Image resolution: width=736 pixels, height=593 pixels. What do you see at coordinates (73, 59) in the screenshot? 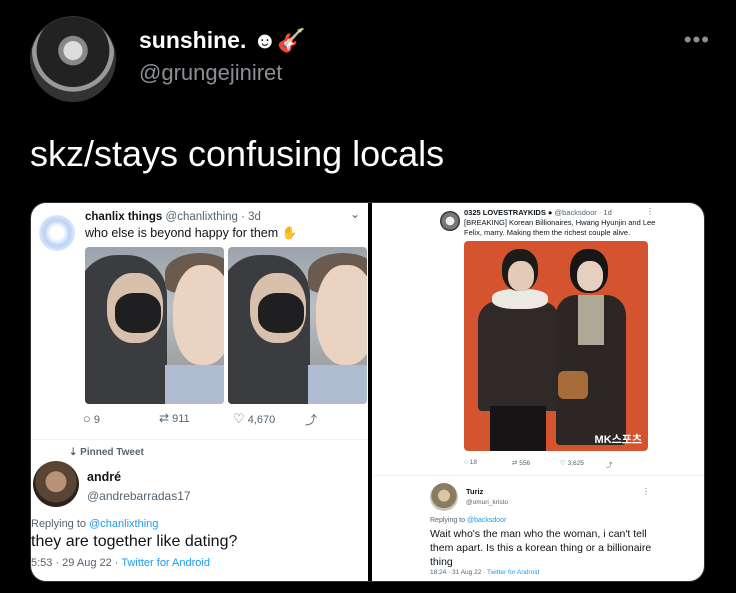
I see `profile-avatar` at bounding box center [73, 59].